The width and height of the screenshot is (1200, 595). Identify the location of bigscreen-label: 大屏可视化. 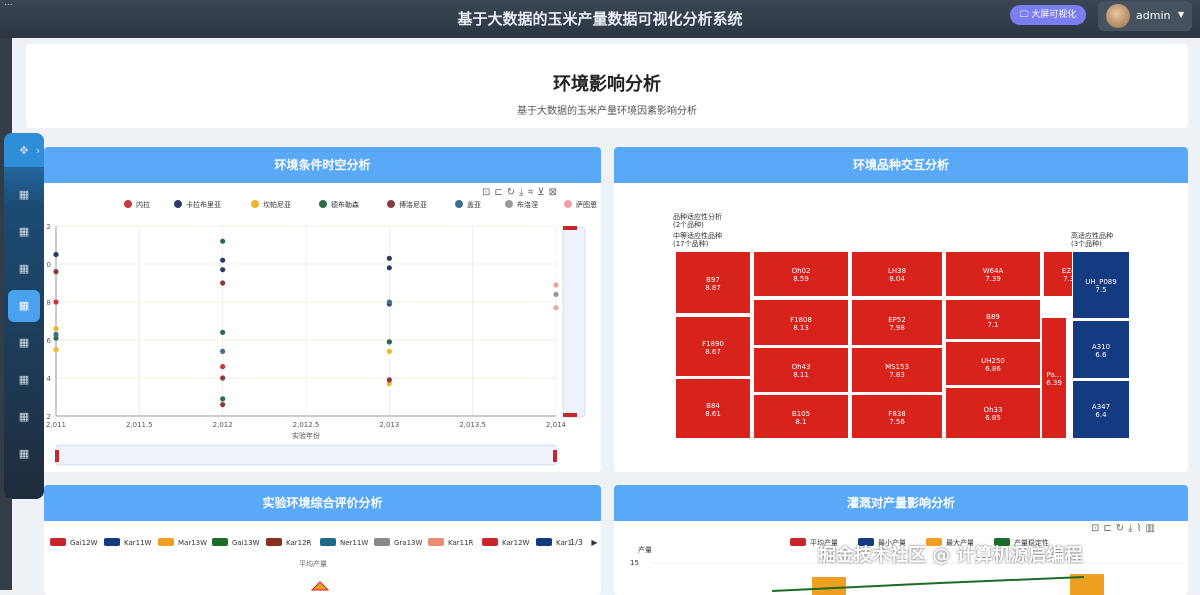
(1054, 15).